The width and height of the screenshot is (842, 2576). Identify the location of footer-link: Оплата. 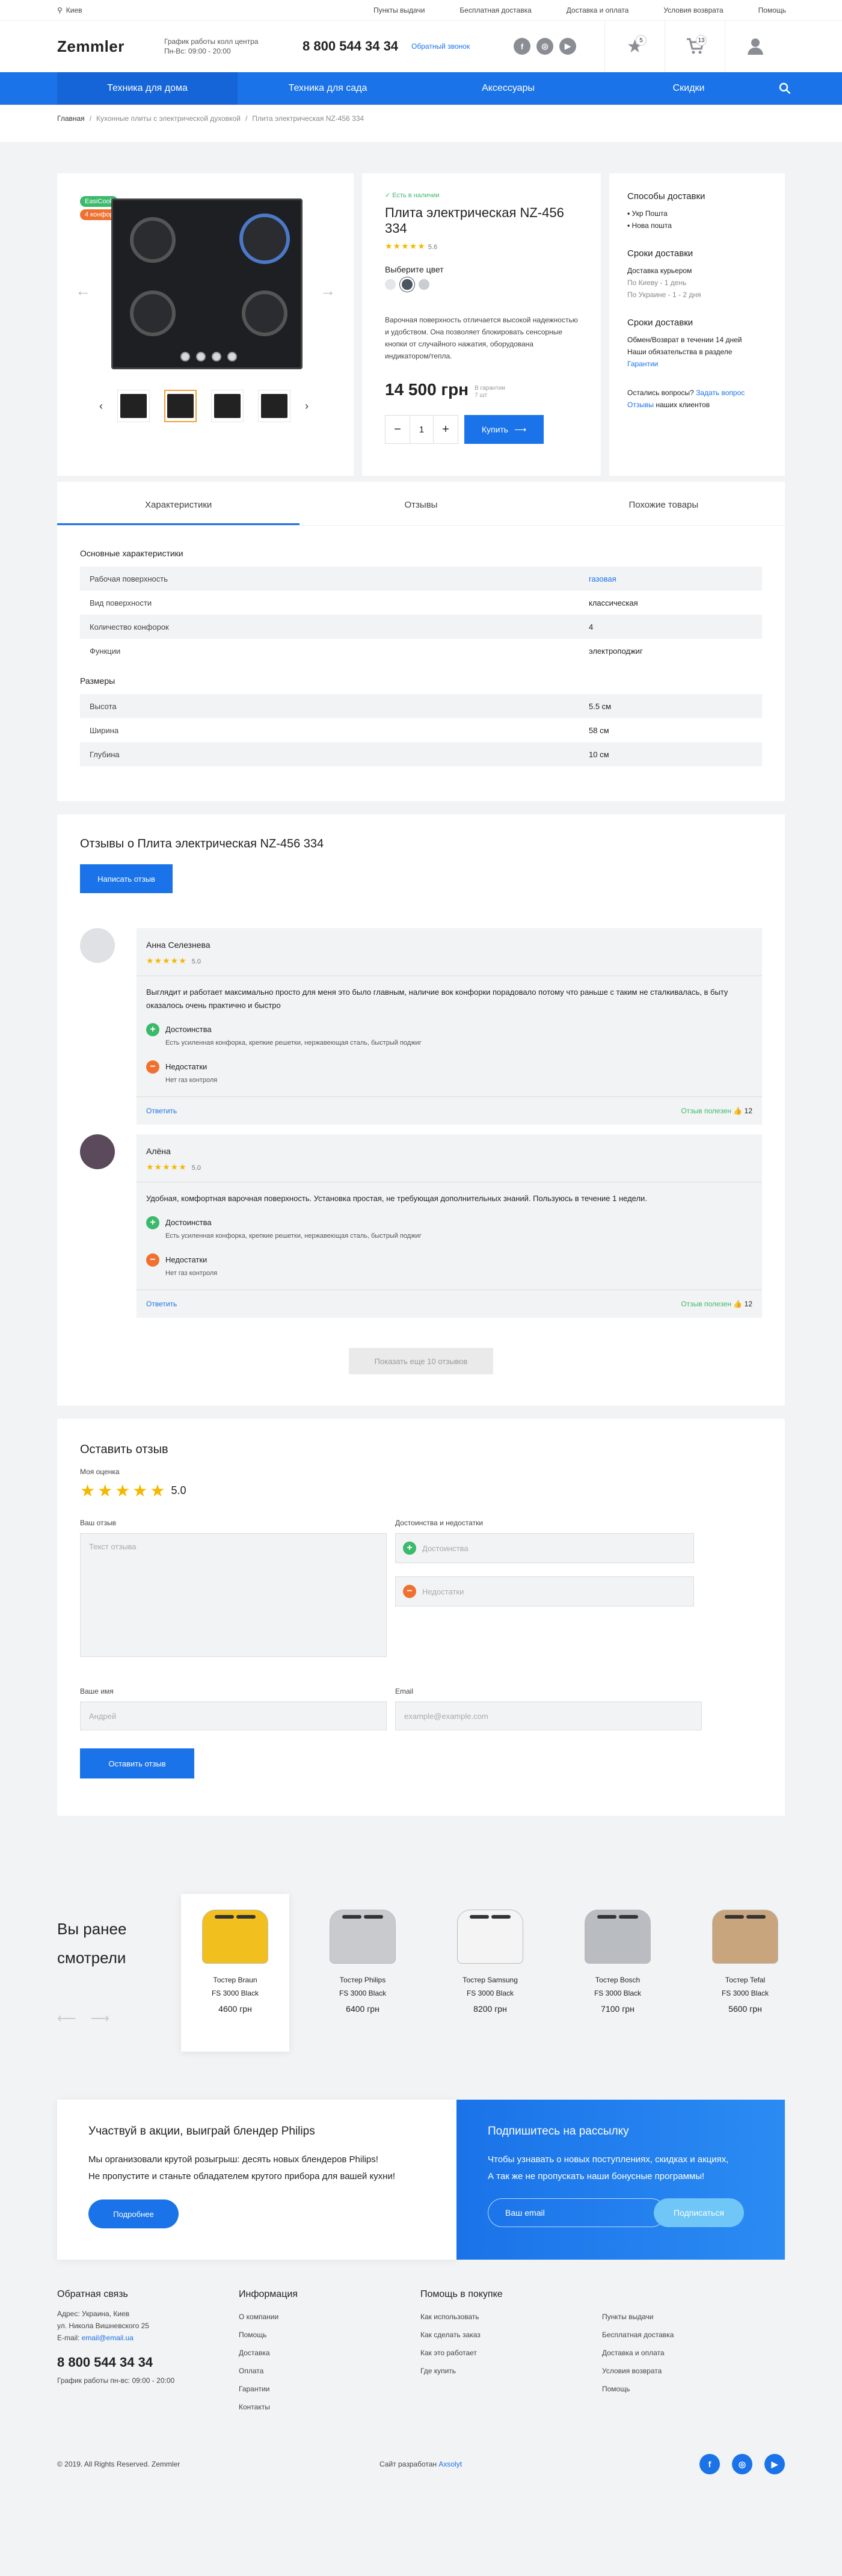
(330, 2371).